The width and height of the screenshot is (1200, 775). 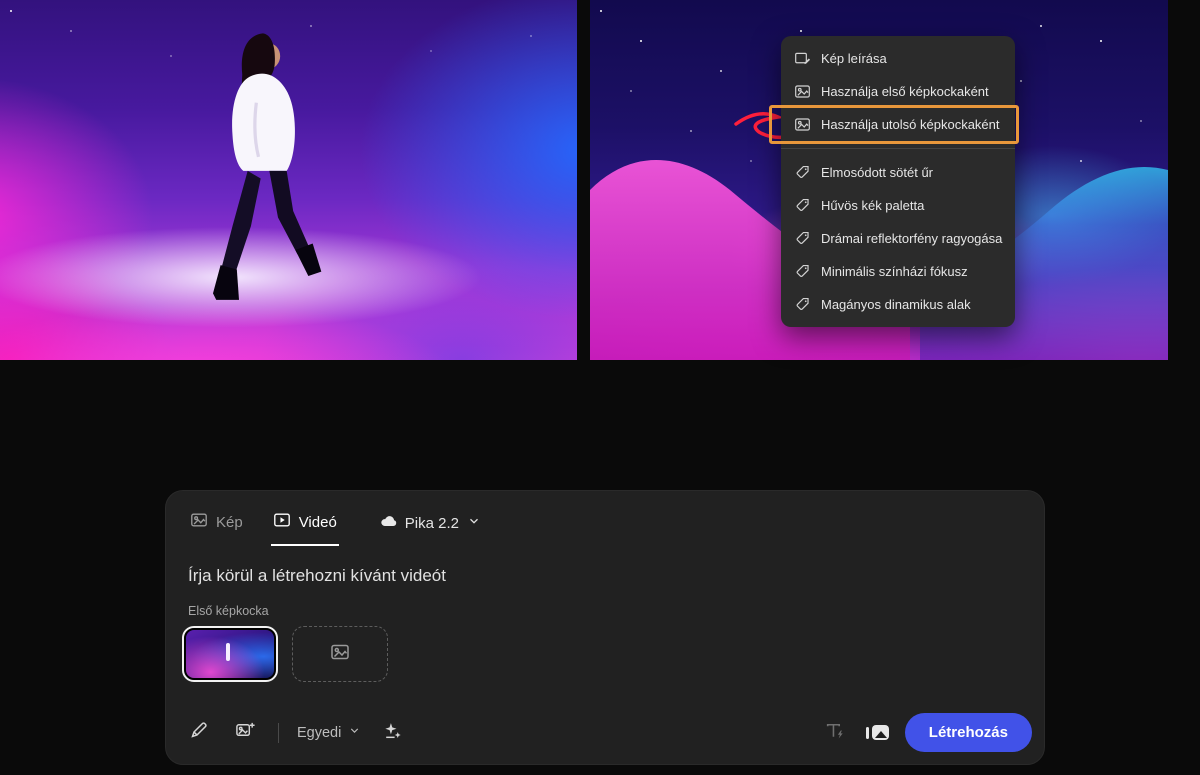 What do you see at coordinates (317, 522) in the screenshot?
I see `tab-label: Videó` at bounding box center [317, 522].